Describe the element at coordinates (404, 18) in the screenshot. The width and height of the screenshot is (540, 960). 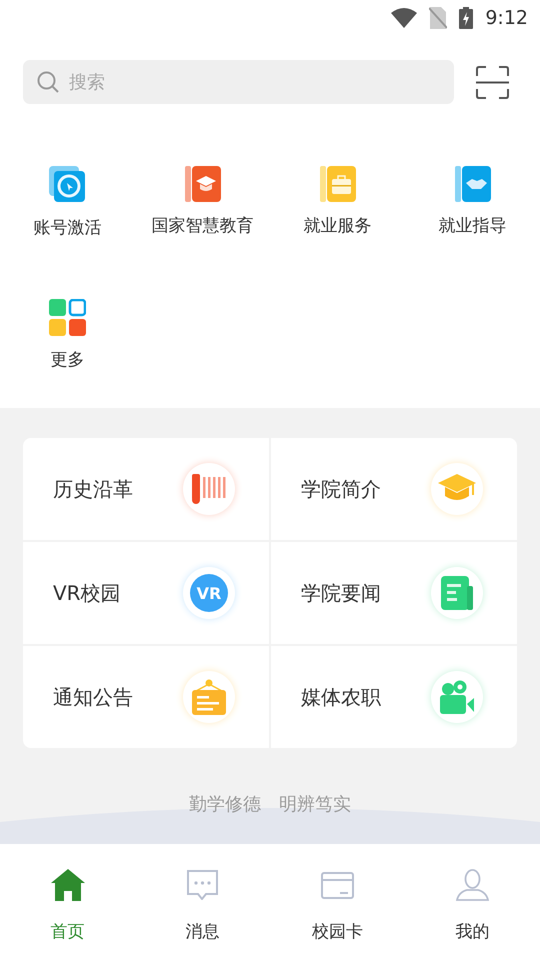
I see `wifi-icon` at that location.